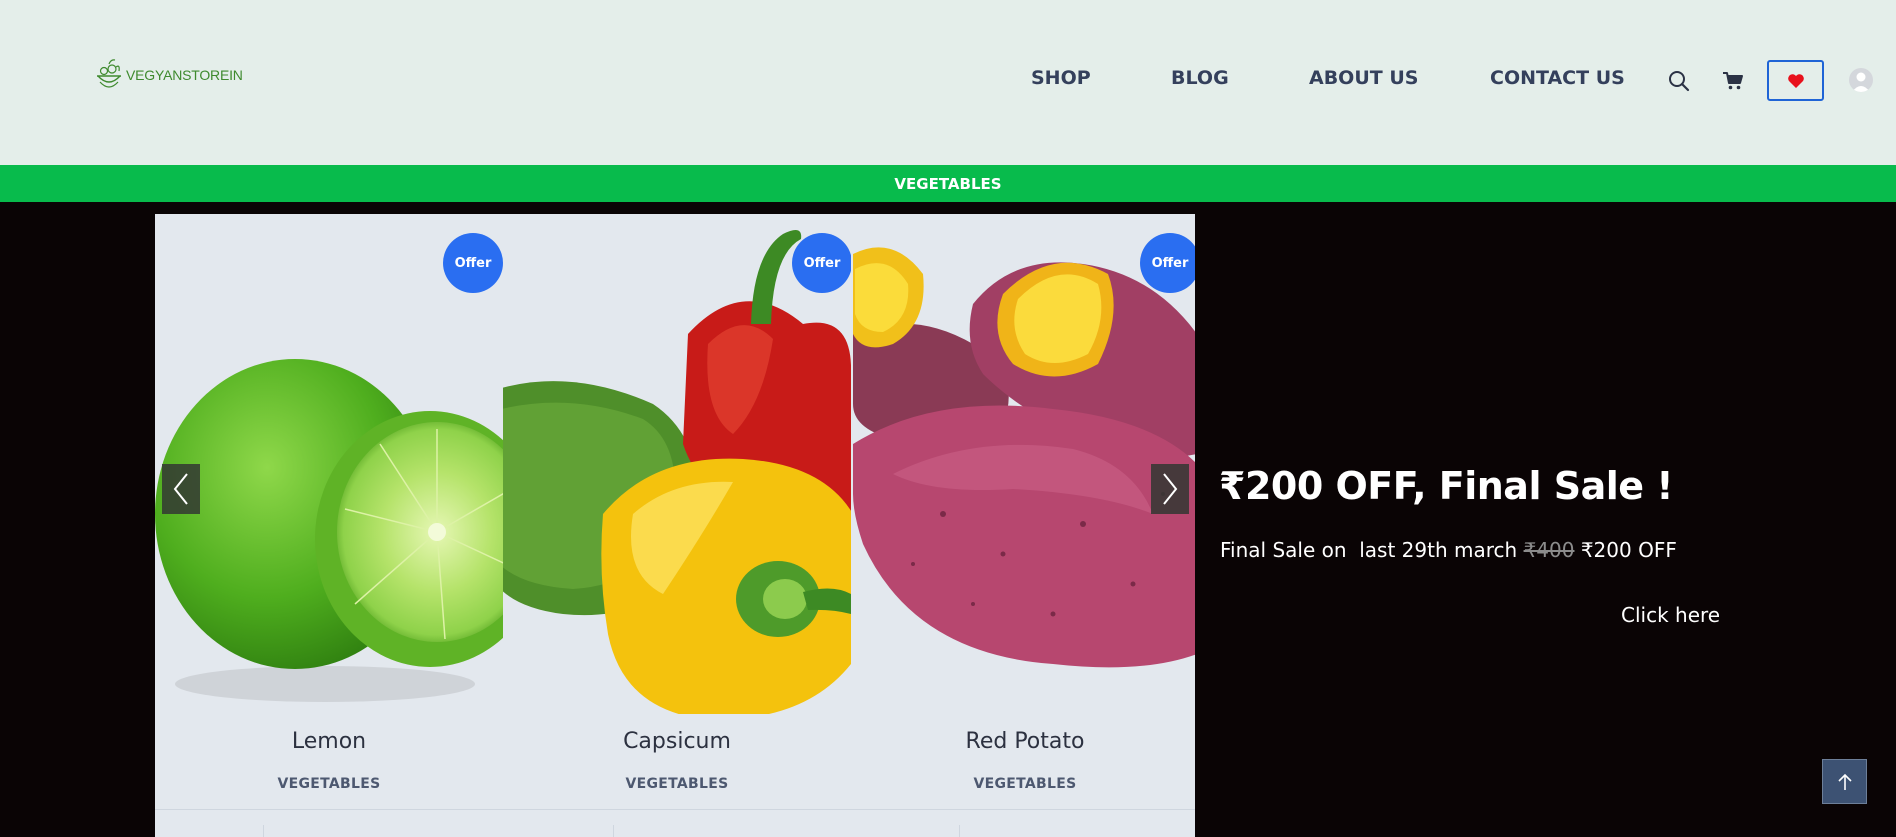  I want to click on promo-click-here-link: Click here, so click(1670, 615).